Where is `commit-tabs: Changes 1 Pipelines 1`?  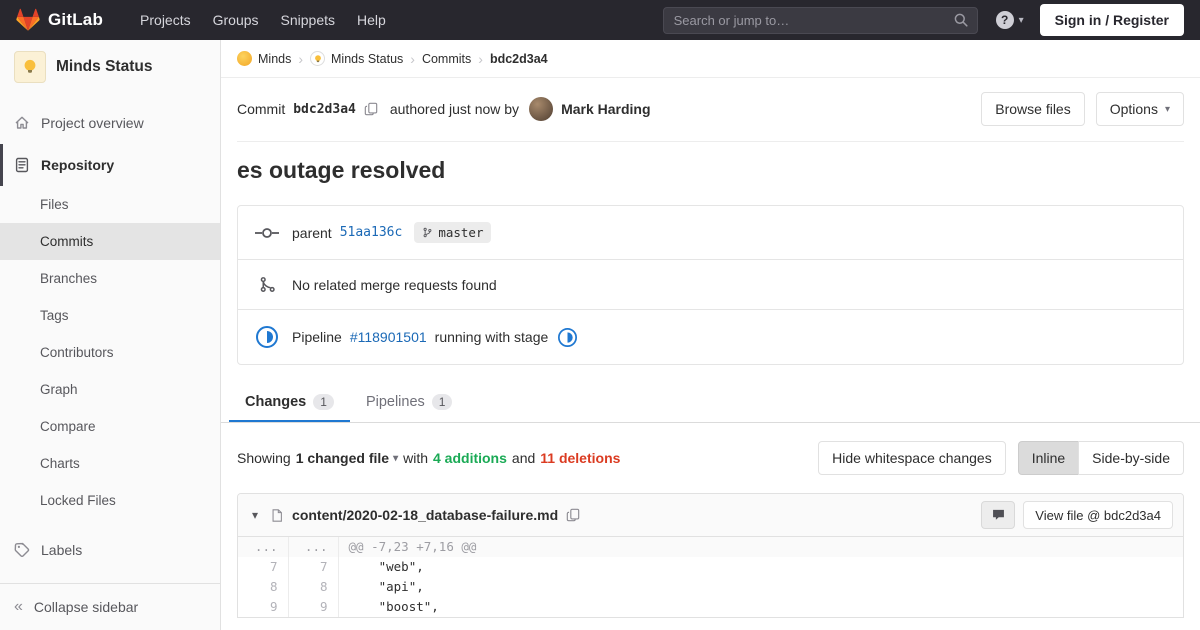
commit-tabs: Changes 1 Pipelines 1 is located at coordinates (710, 402).